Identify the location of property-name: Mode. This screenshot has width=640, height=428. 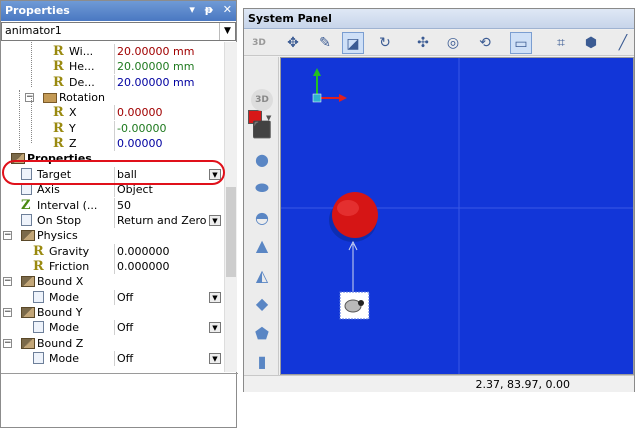
(64, 328).